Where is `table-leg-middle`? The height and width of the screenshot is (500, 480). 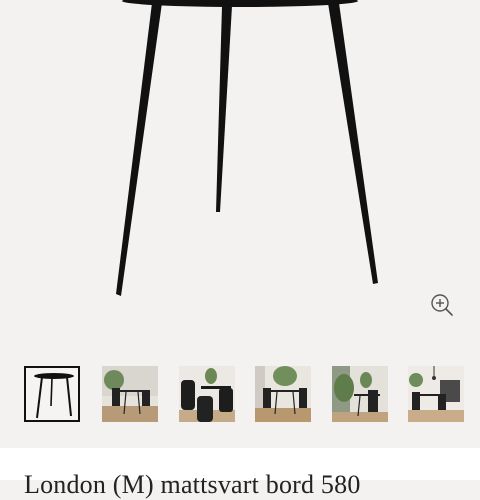 table-leg-middle is located at coordinates (224, 109).